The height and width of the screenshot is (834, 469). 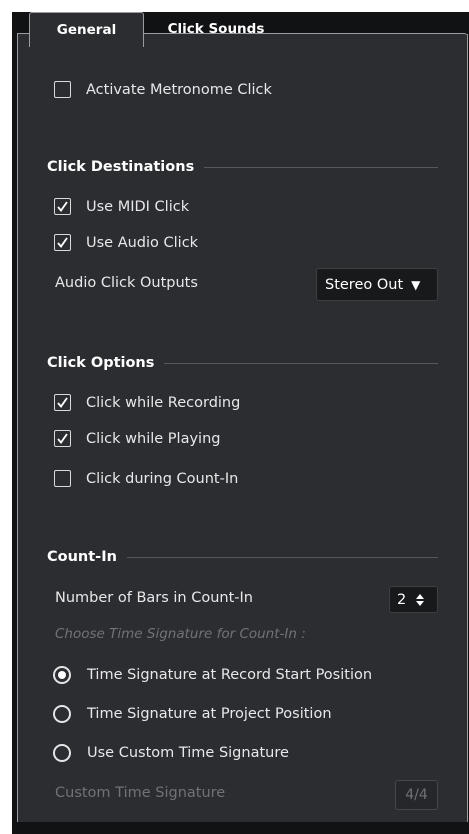 What do you see at coordinates (154, 598) in the screenshot?
I see `number-of-bars-label: Number of Bars in Count-In` at bounding box center [154, 598].